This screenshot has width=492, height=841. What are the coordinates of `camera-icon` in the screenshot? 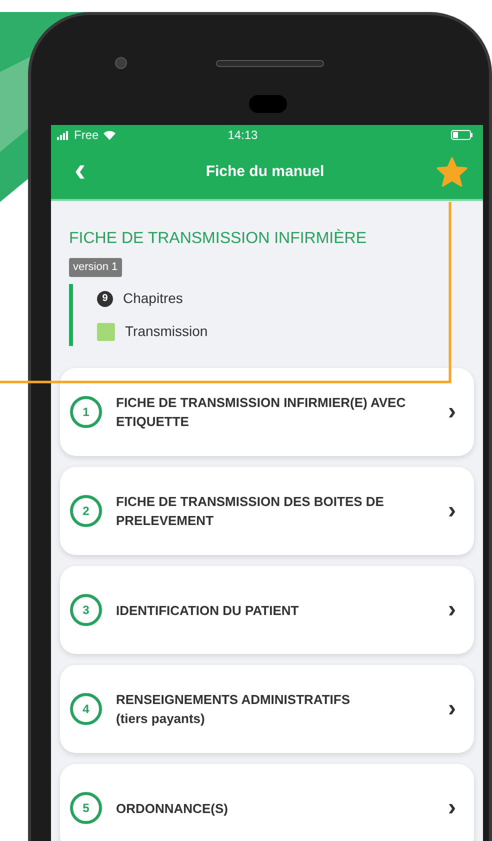 It's located at (121, 63).